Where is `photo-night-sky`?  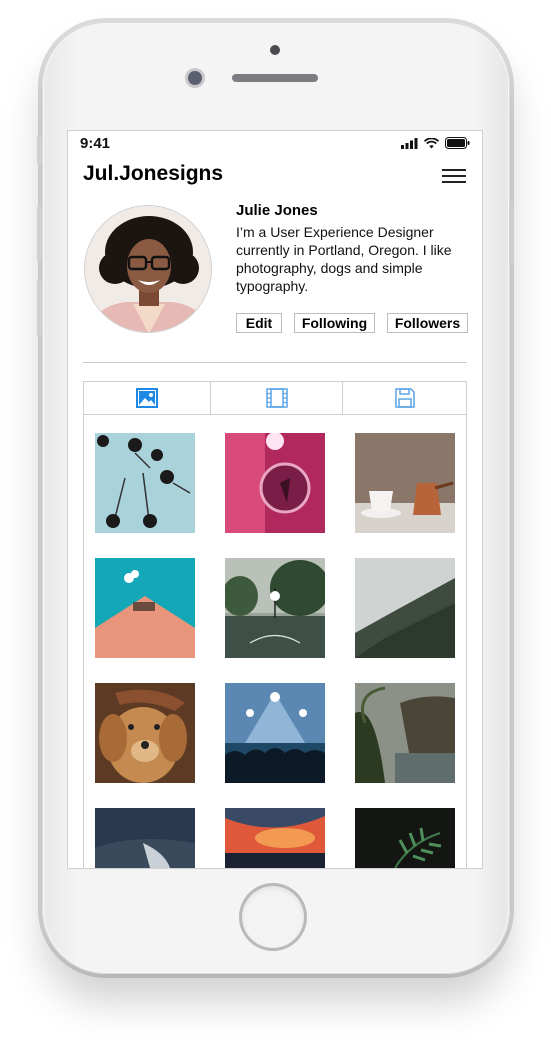
photo-night-sky is located at coordinates (145, 838).